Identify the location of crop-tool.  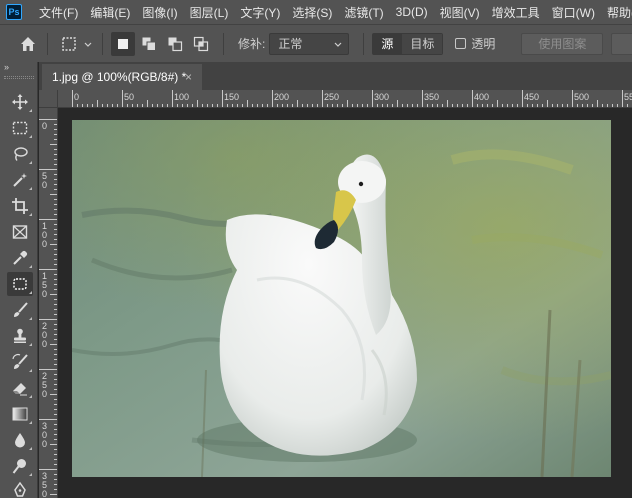
(20, 206).